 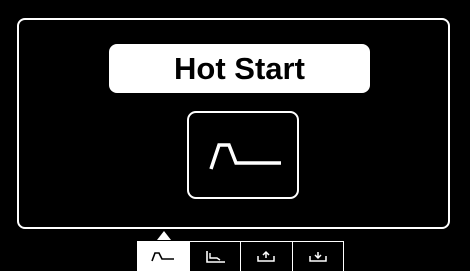 I want to click on load-memory-icon, so click(x=318, y=256).